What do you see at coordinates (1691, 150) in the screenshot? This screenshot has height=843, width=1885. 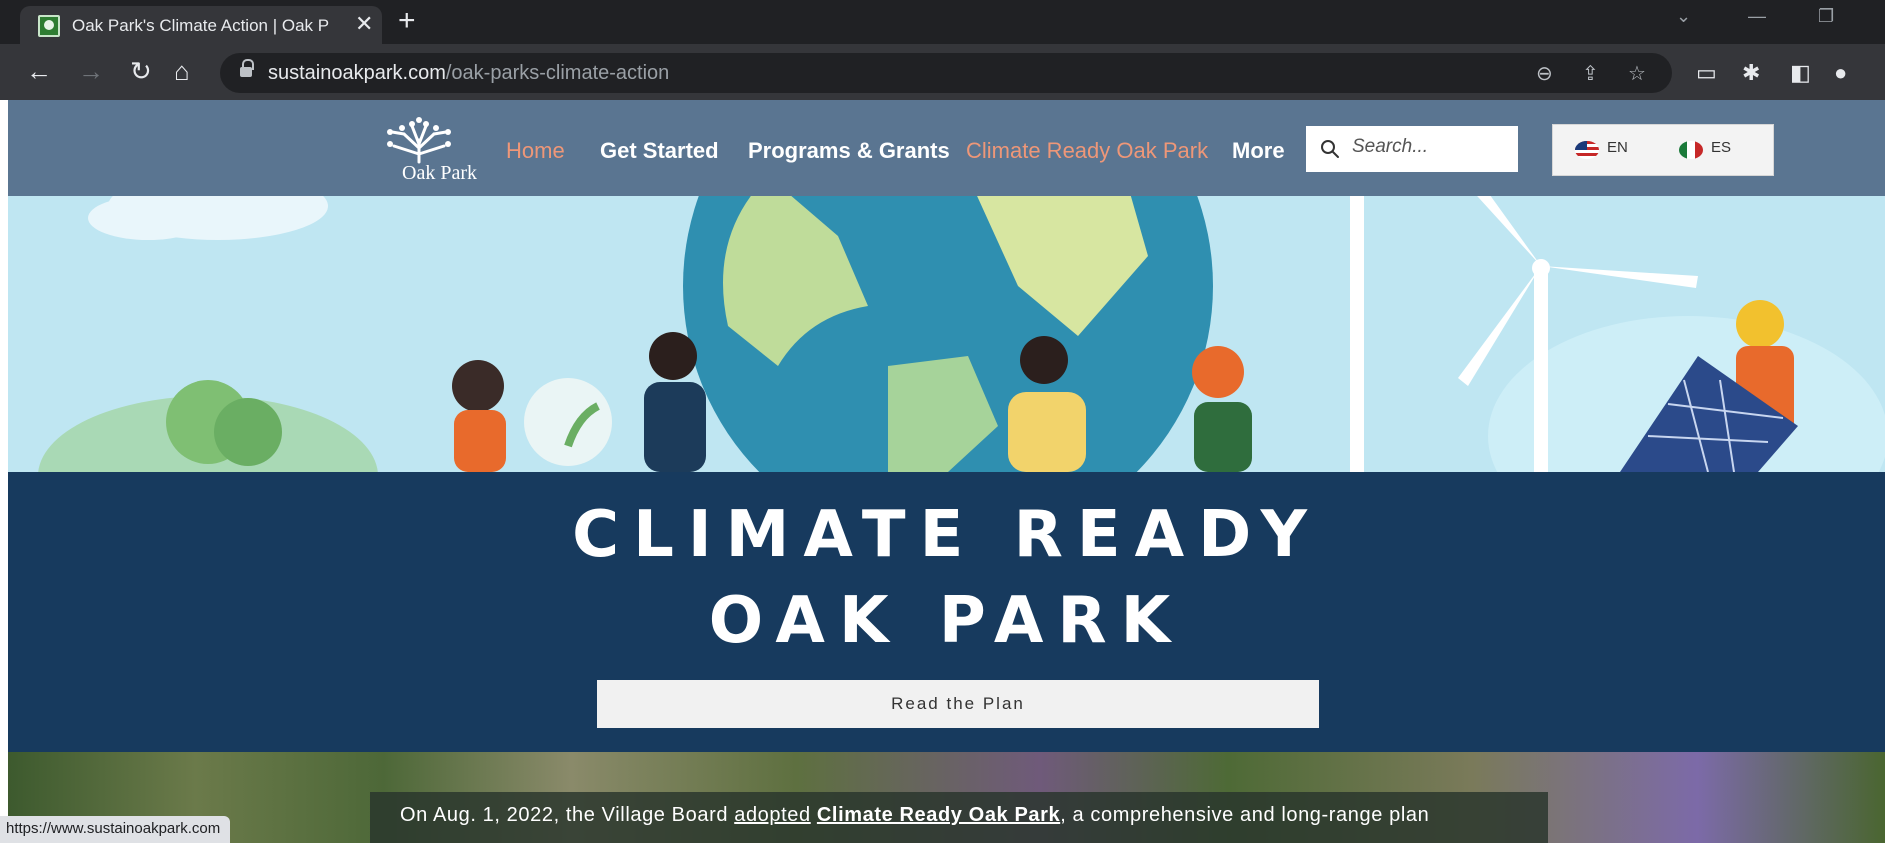 I see `mexico-flag-icon` at bounding box center [1691, 150].